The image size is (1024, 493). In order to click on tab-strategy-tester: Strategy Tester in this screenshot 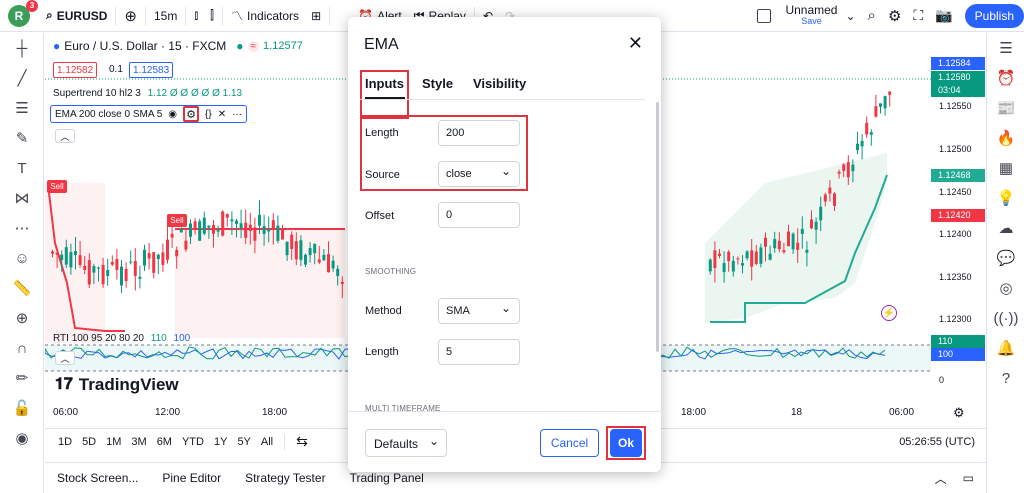, I will do `click(285, 478)`.